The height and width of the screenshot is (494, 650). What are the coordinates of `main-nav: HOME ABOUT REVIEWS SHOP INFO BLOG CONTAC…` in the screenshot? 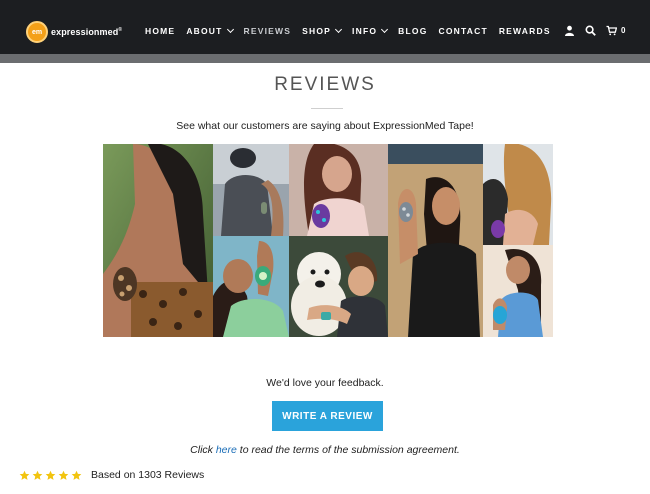 It's located at (353, 30).